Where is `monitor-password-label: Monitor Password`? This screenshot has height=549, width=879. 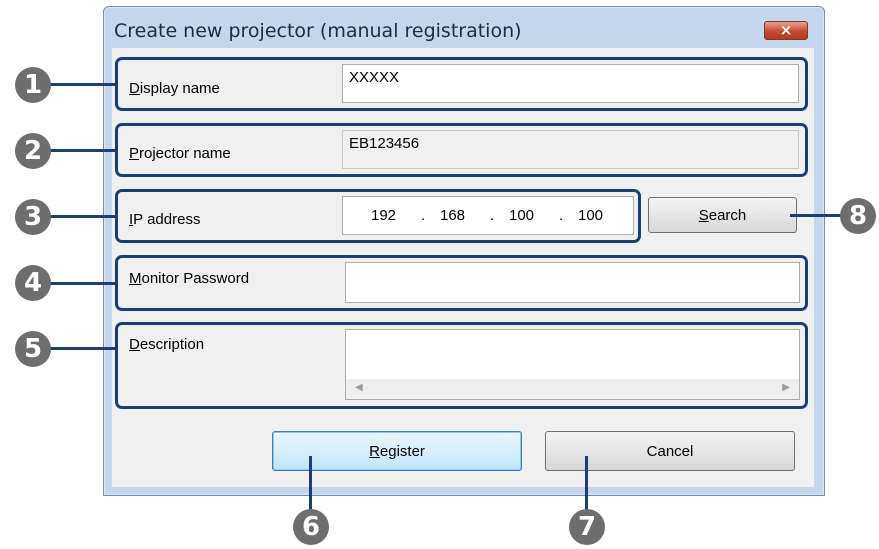 monitor-password-label: Monitor Password is located at coordinates (189, 278).